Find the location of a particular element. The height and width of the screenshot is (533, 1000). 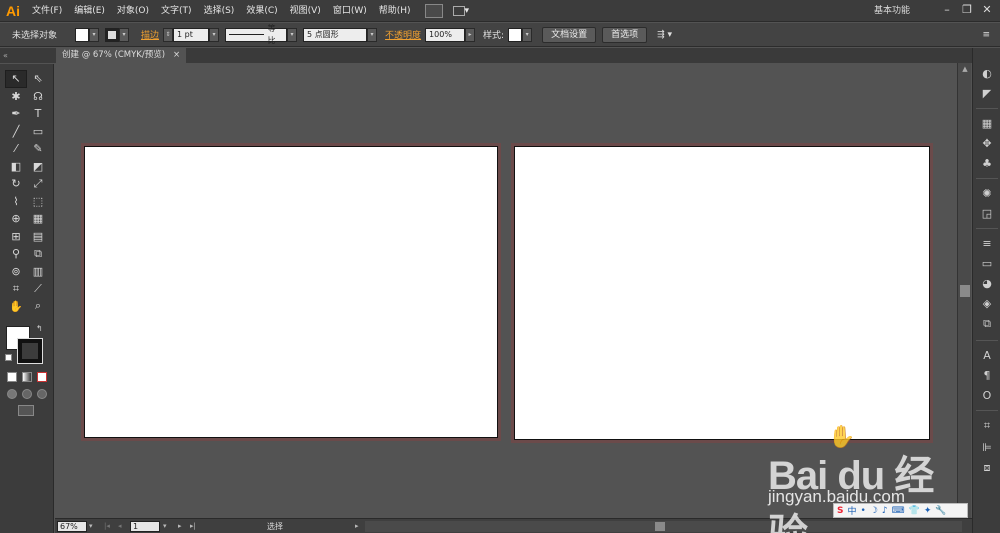

gradient-panel-icon: ▭ is located at coordinates (987, 264).